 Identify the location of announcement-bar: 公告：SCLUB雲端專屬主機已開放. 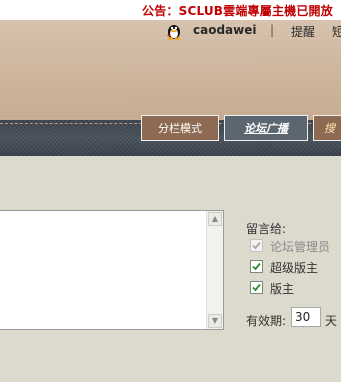
(170, 10).